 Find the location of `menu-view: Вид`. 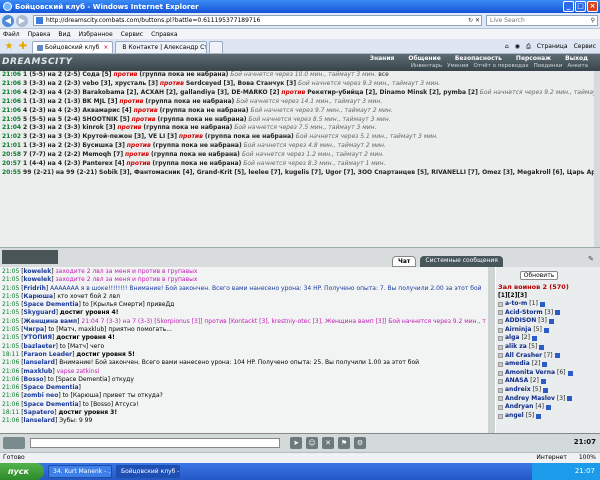

menu-view: Вид is located at coordinates (64, 34).